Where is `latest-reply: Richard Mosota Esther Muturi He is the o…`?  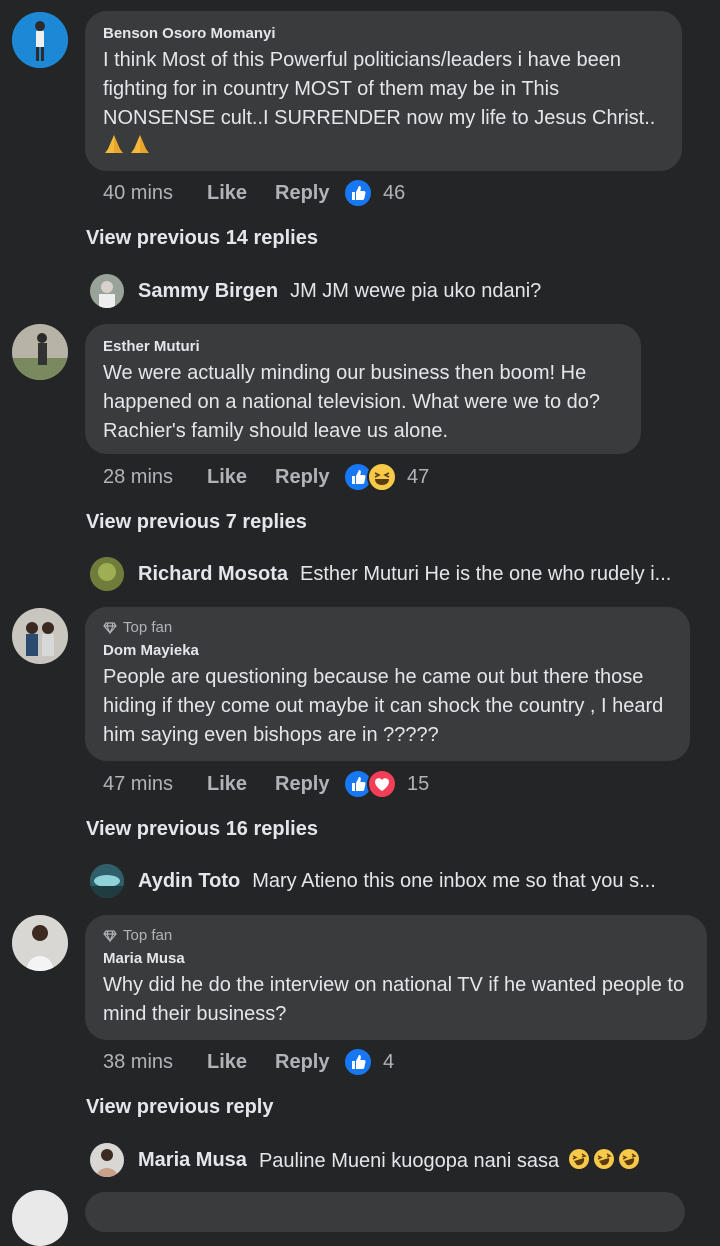 latest-reply: Richard Mosota Esther Muturi He is the o… is located at coordinates (380, 574).